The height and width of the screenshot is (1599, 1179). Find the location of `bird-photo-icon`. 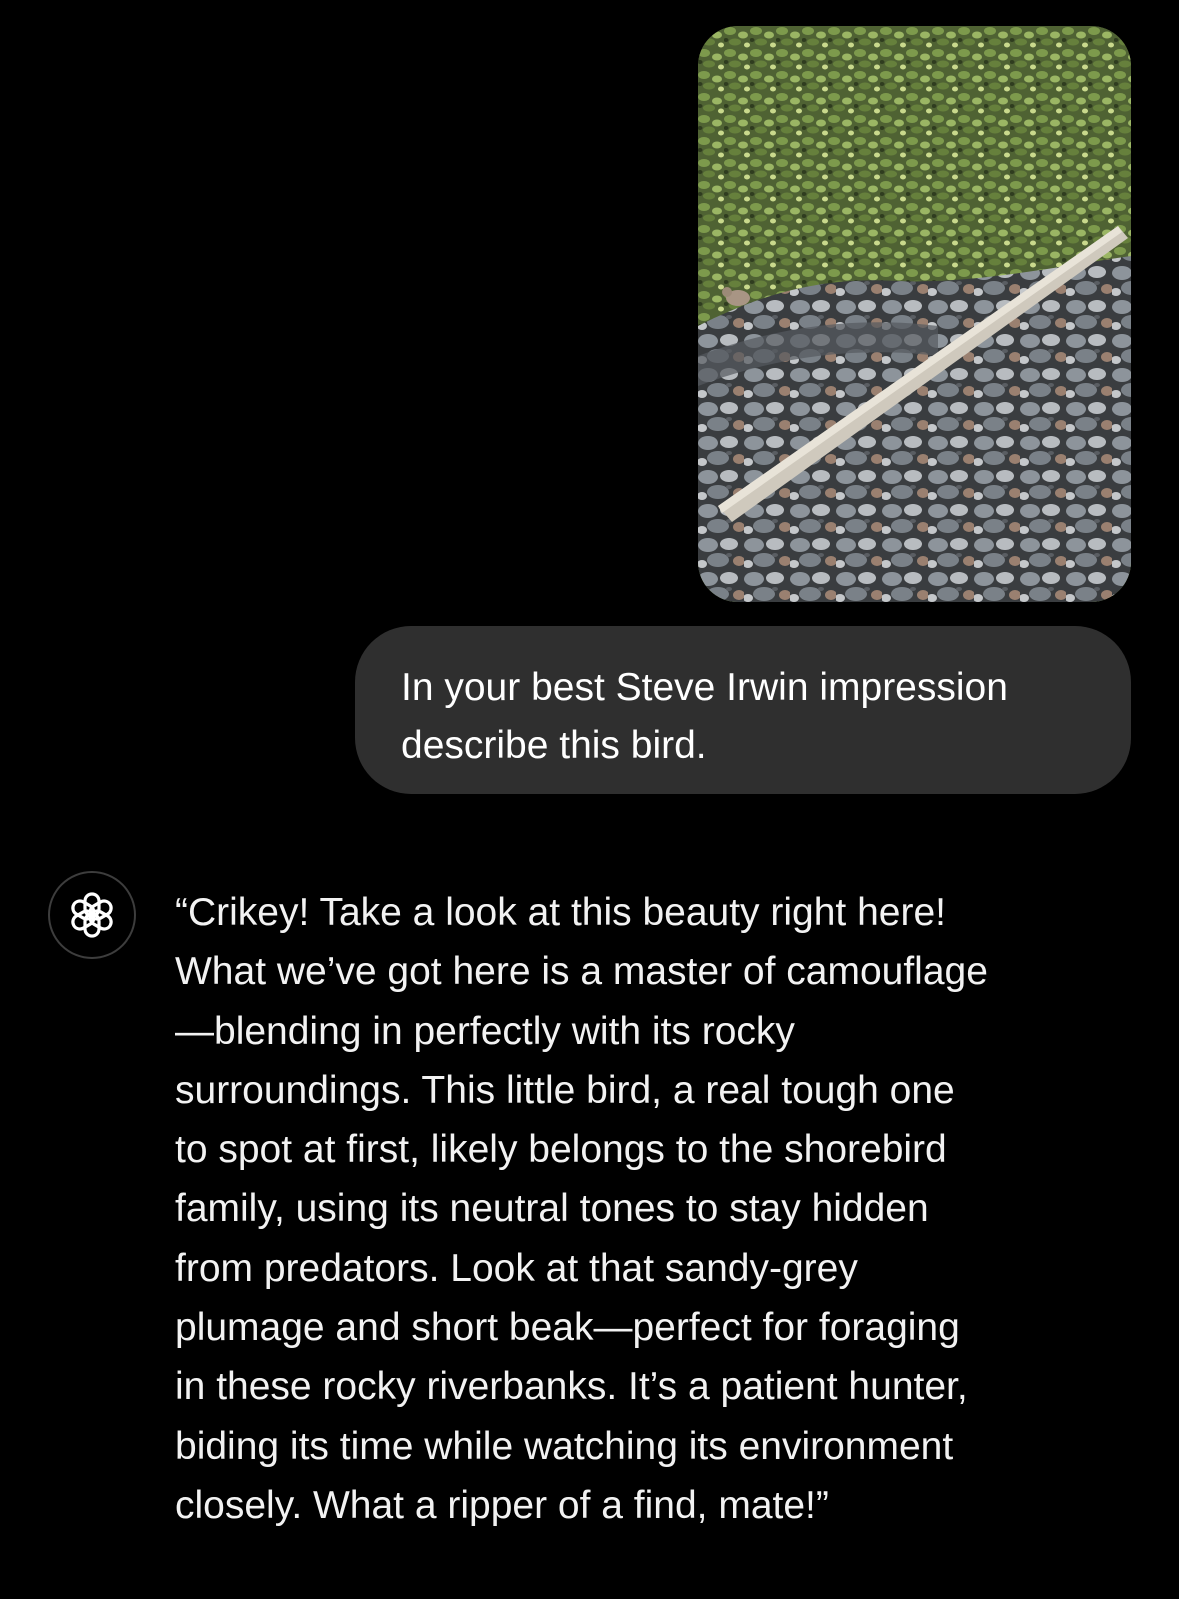

bird-photo-icon is located at coordinates (914, 314).